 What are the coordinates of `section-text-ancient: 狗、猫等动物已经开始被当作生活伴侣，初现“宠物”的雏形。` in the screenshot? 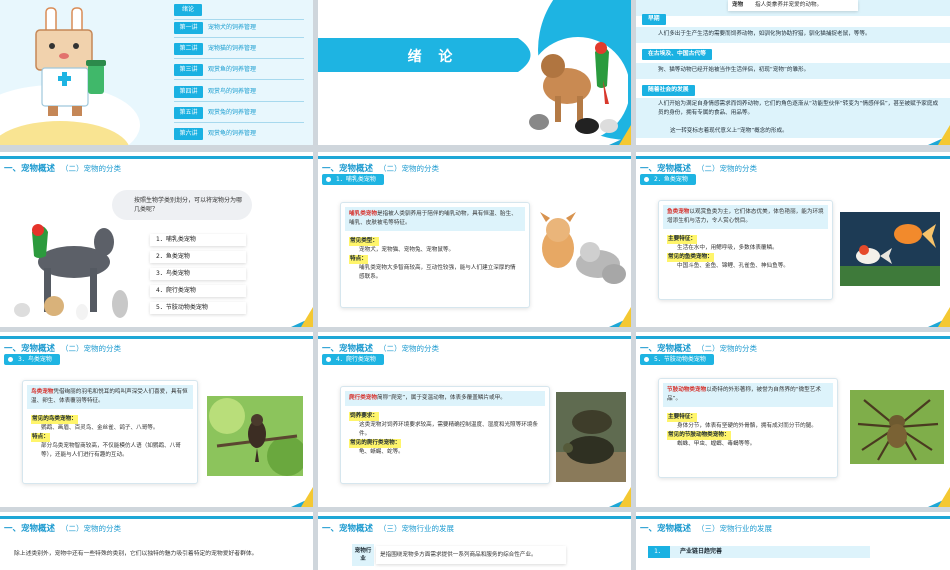 It's located at (734, 70).